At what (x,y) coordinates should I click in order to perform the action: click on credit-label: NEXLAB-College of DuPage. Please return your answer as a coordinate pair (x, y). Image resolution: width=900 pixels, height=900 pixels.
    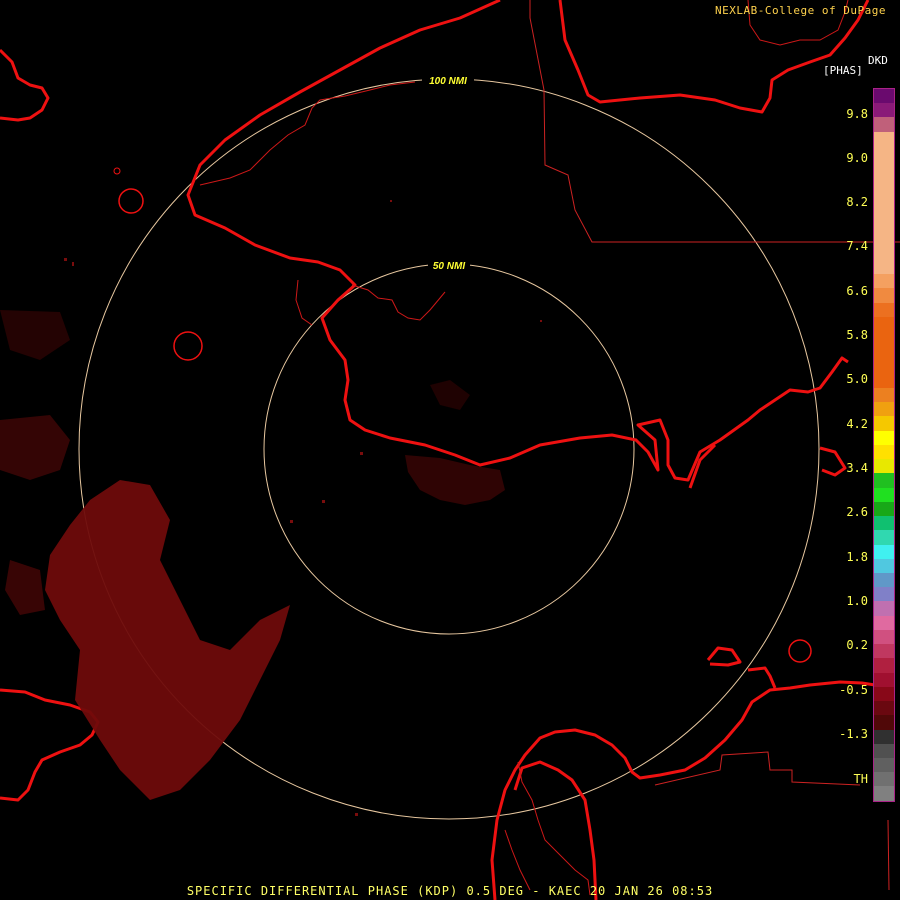
    Looking at the image, I should click on (800, 10).